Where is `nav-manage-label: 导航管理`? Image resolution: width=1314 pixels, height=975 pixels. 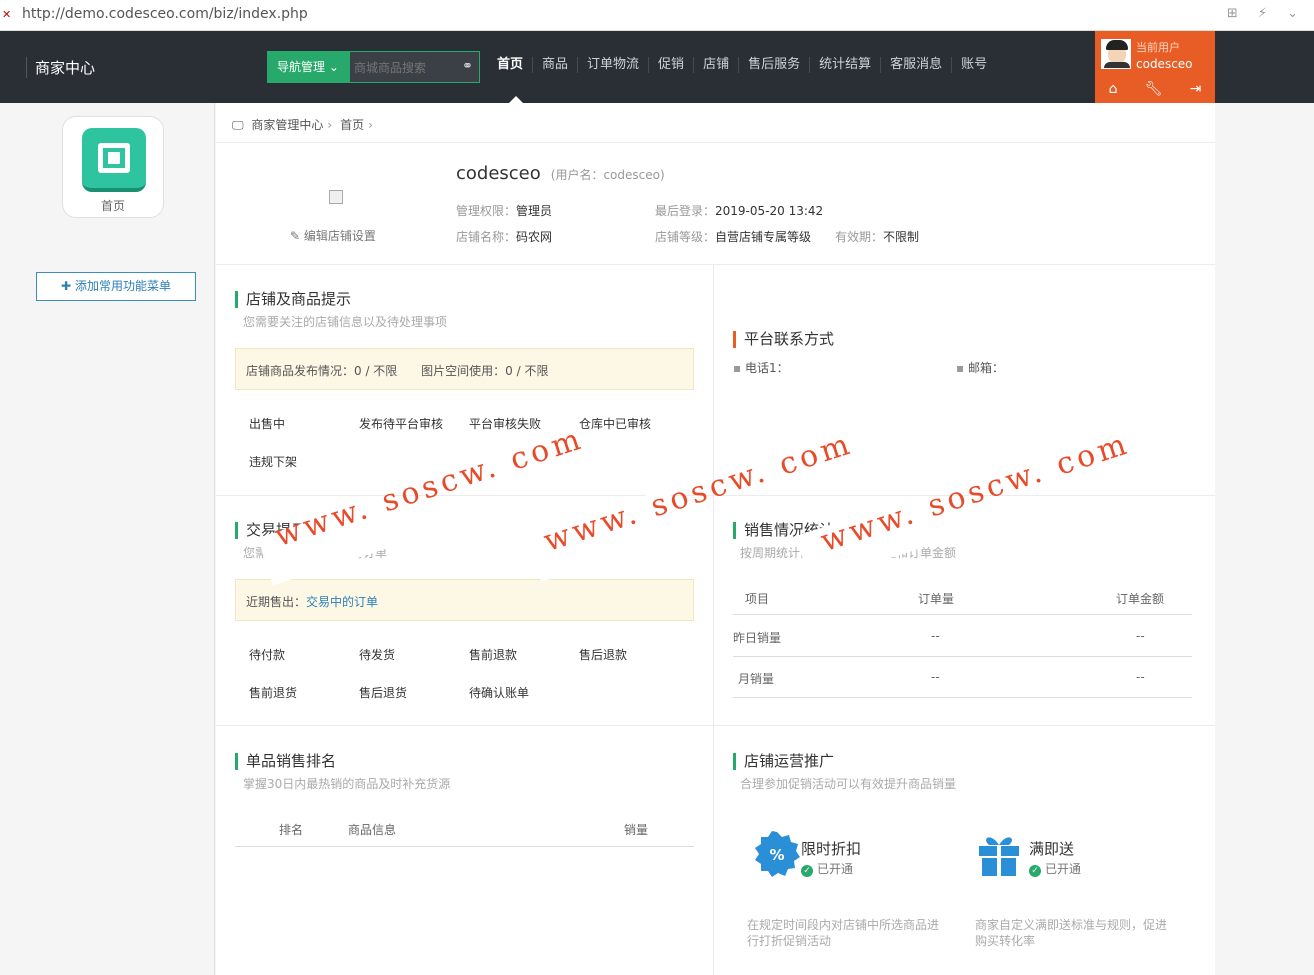 nav-manage-label: 导航管理 is located at coordinates (301, 67).